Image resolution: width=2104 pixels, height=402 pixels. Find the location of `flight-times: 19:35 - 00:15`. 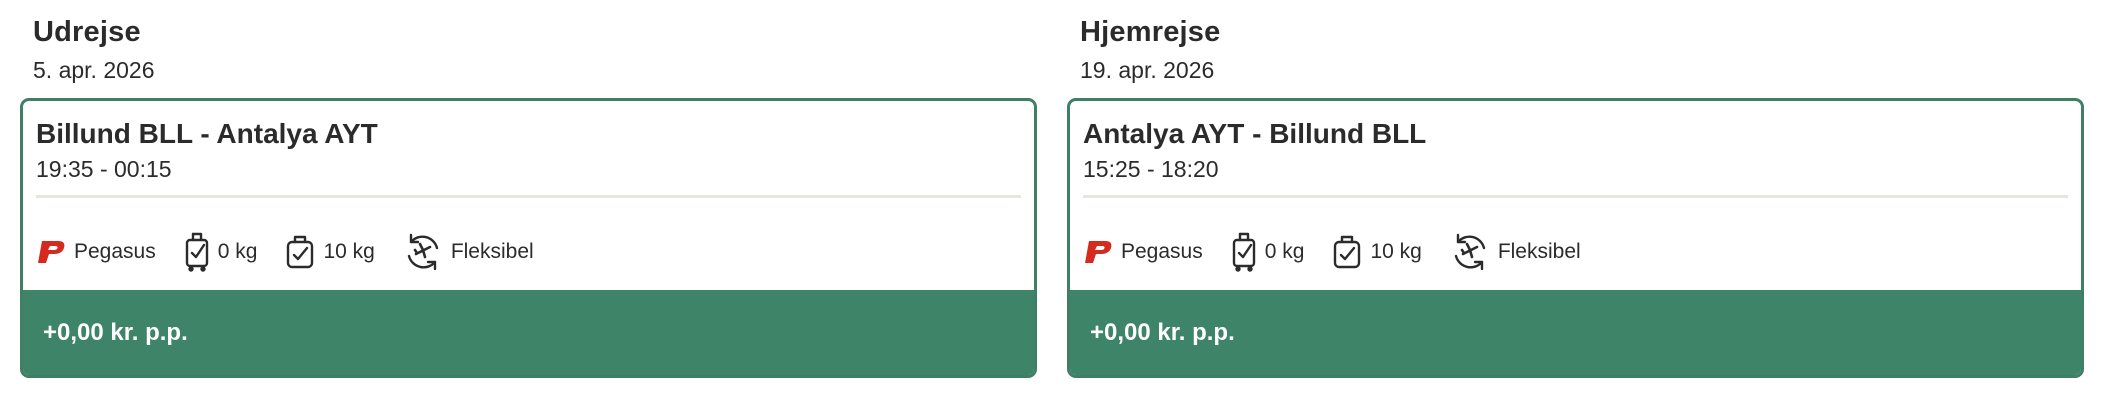

flight-times: 19:35 - 00:15 is located at coordinates (104, 169).